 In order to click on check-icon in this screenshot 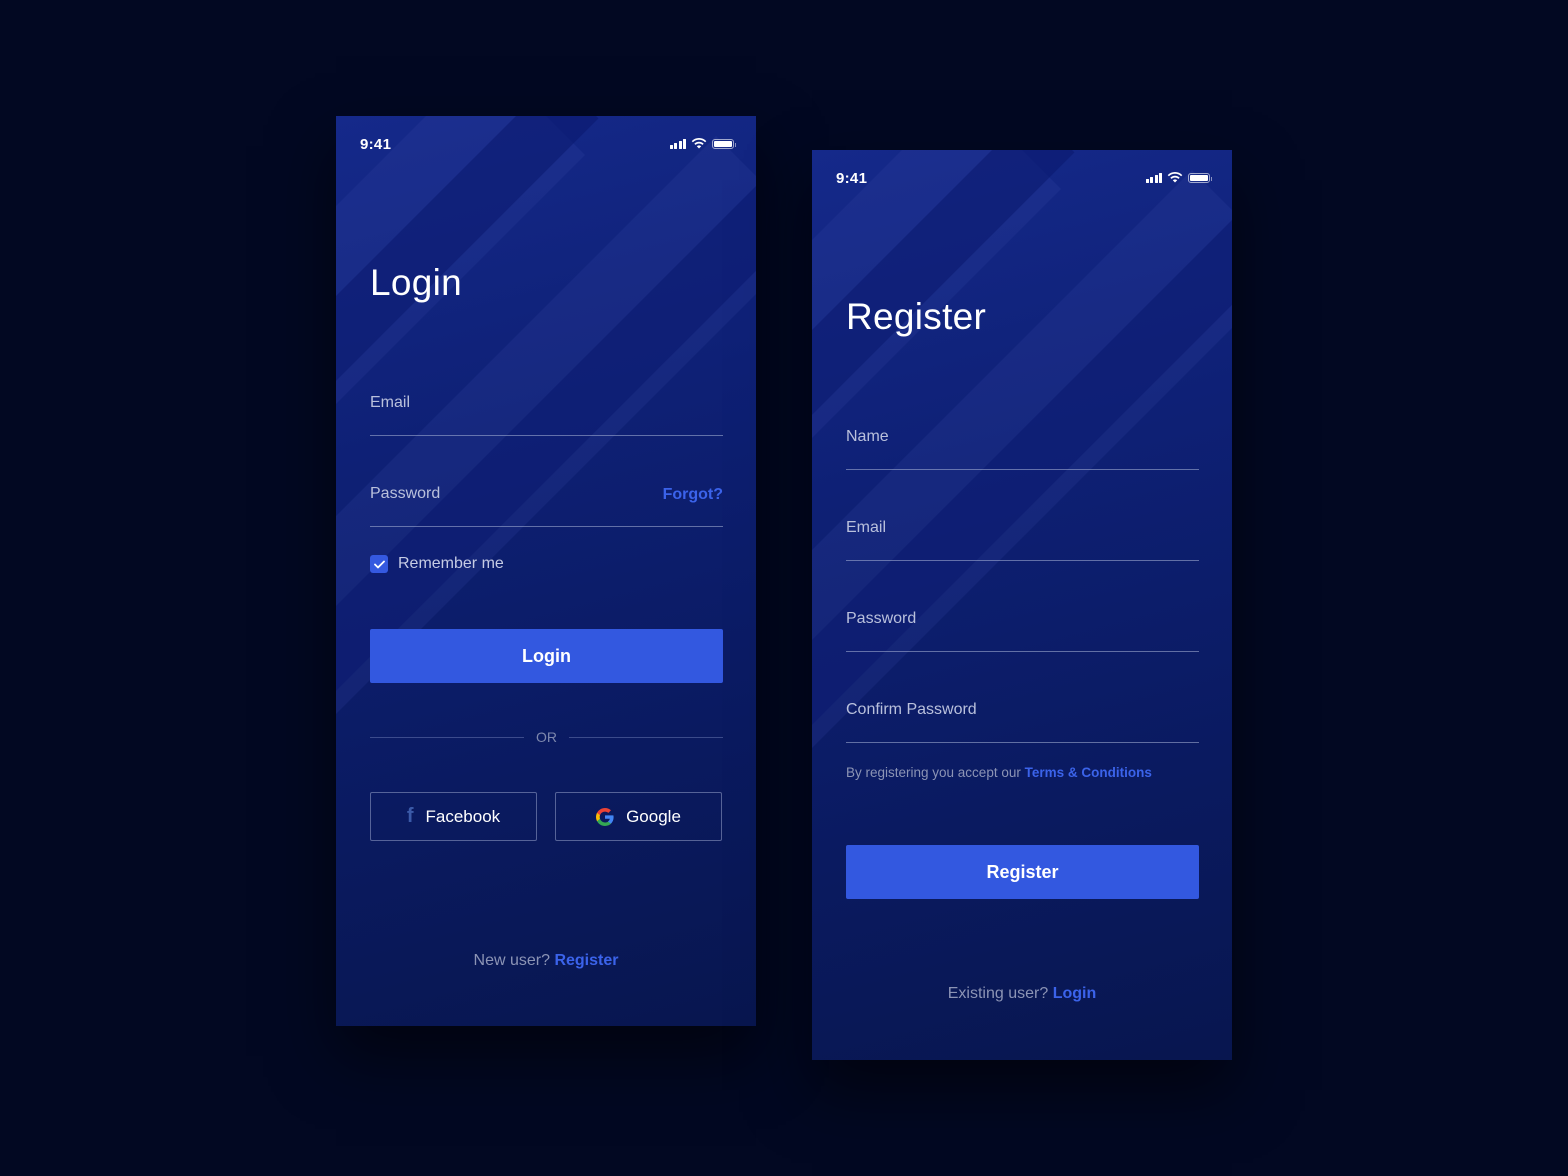, I will do `click(379, 564)`.